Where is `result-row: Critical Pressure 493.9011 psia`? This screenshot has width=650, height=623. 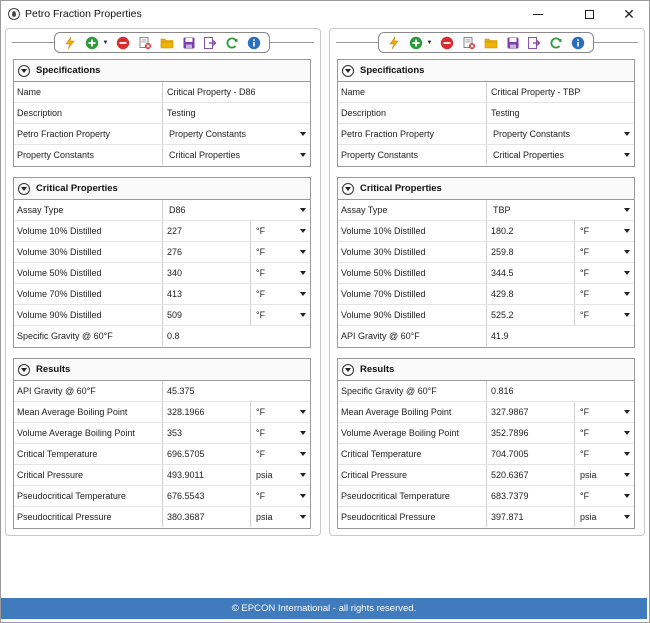
result-row: Critical Pressure 493.9011 psia is located at coordinates (162, 475).